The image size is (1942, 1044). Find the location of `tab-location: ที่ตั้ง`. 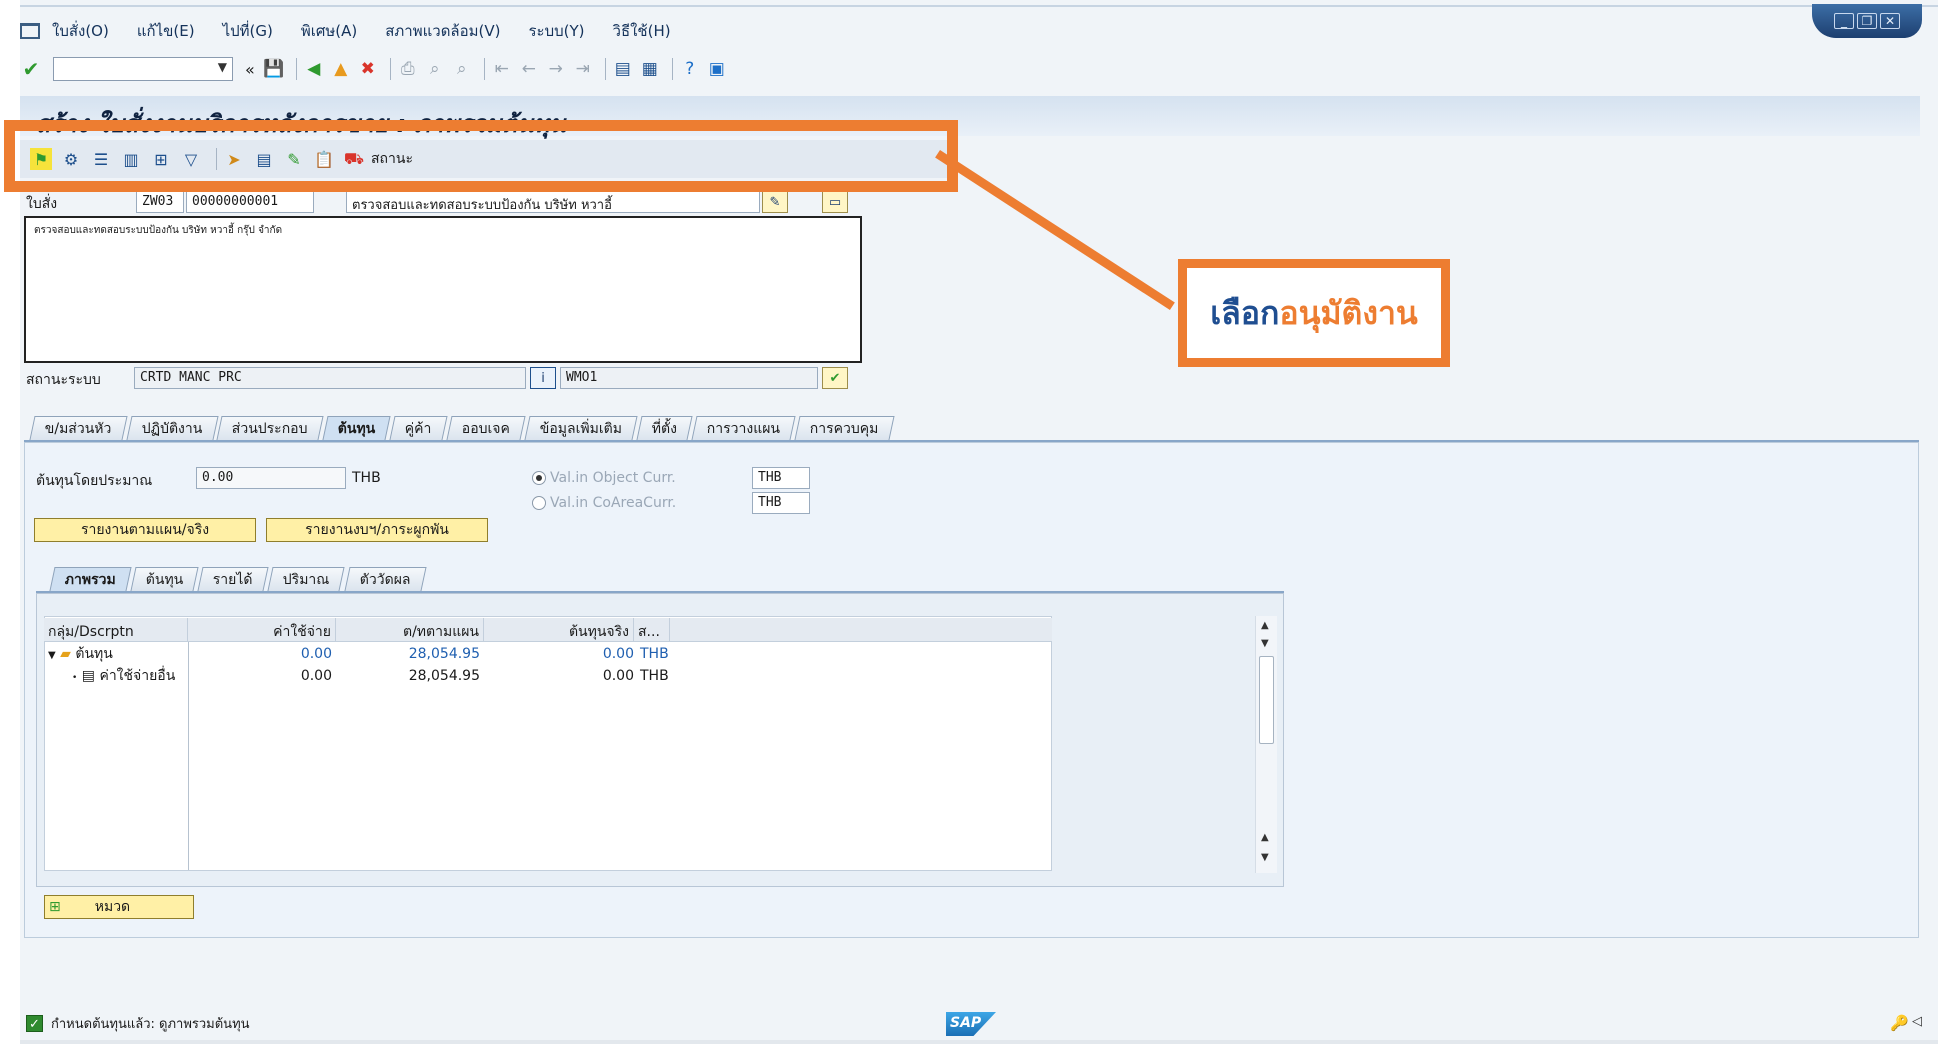

tab-location: ที่ตั้ง is located at coordinates (664, 428).